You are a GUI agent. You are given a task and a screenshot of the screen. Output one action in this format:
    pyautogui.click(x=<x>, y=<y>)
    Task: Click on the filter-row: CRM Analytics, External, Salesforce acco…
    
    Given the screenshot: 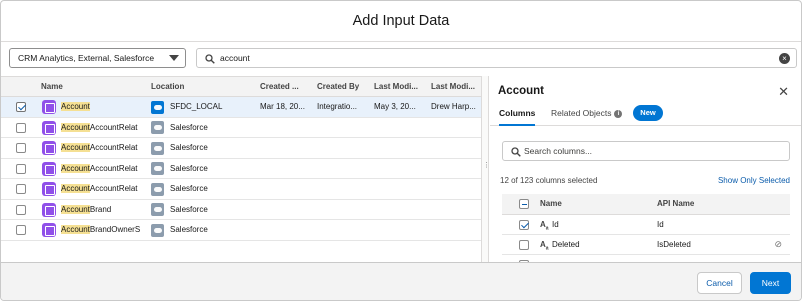 What is the action you would take?
    pyautogui.click(x=403, y=58)
    